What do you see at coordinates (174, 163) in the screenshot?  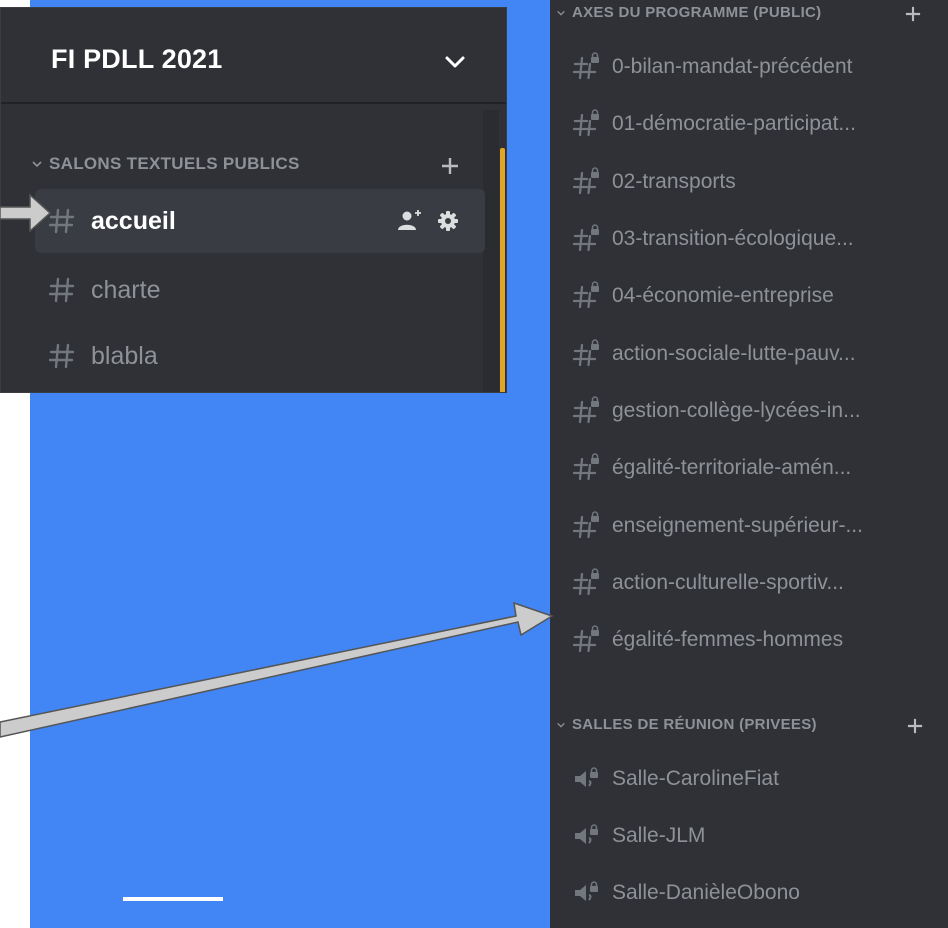 I see `category-label: SALONS TEXTUELS PUBLICS` at bounding box center [174, 163].